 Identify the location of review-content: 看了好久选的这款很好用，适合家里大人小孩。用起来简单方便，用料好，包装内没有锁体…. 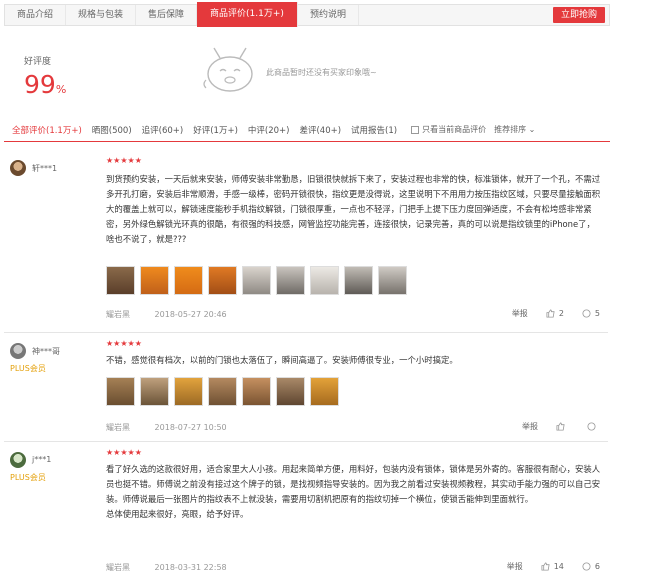
(353, 491).